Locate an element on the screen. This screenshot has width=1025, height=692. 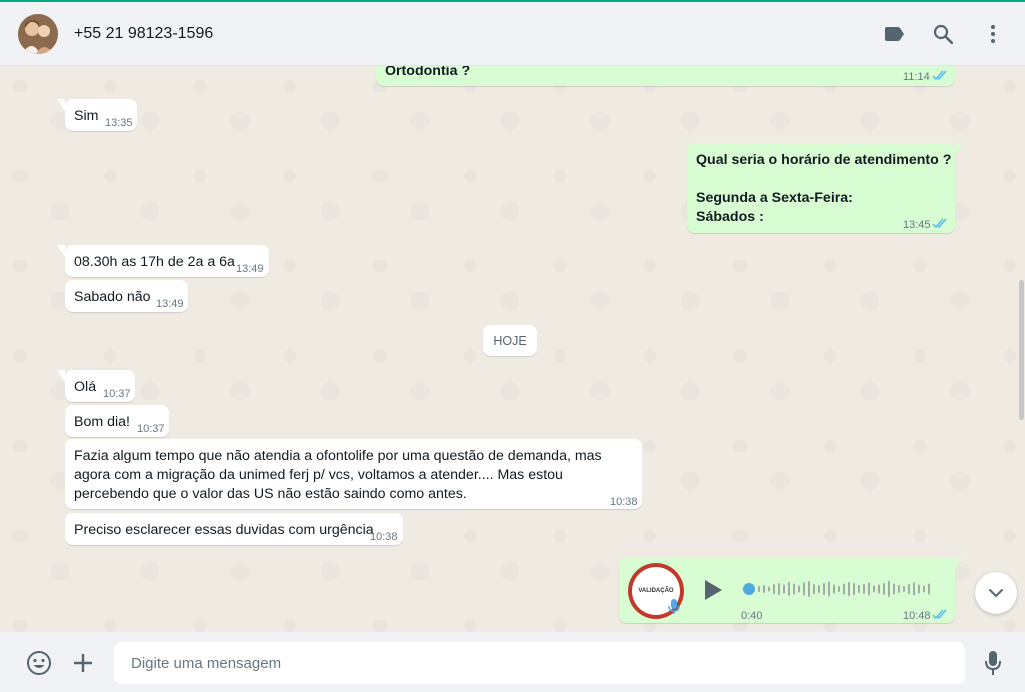
microphone-icon is located at coordinates (993, 663).